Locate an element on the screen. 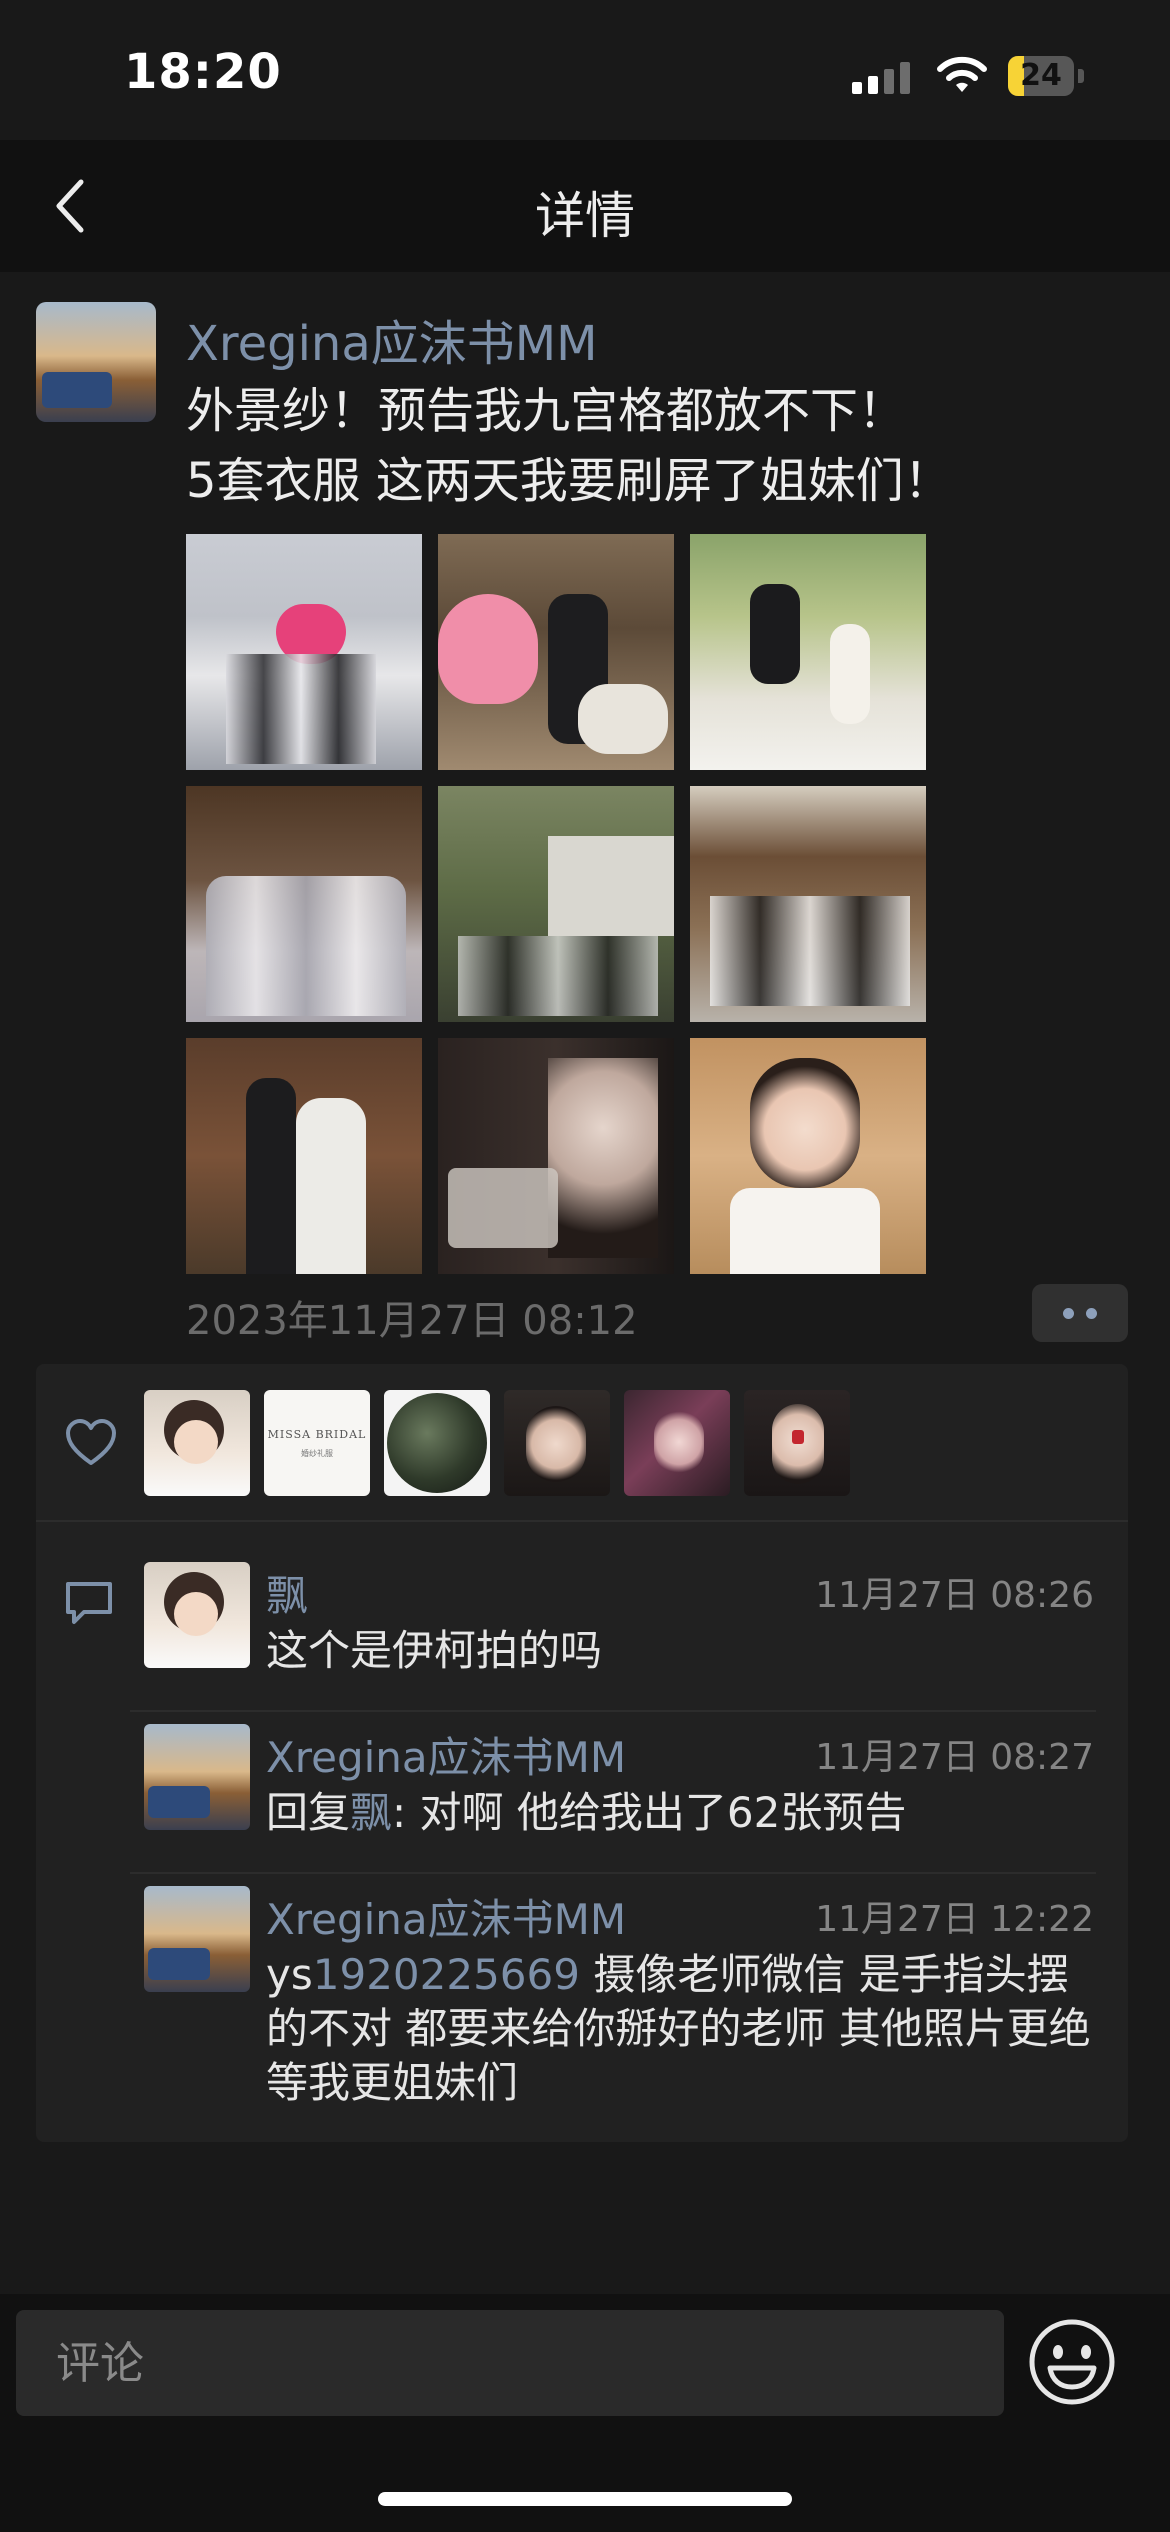 The image size is (1170, 2532). heart-icon is located at coordinates (91, 1442).